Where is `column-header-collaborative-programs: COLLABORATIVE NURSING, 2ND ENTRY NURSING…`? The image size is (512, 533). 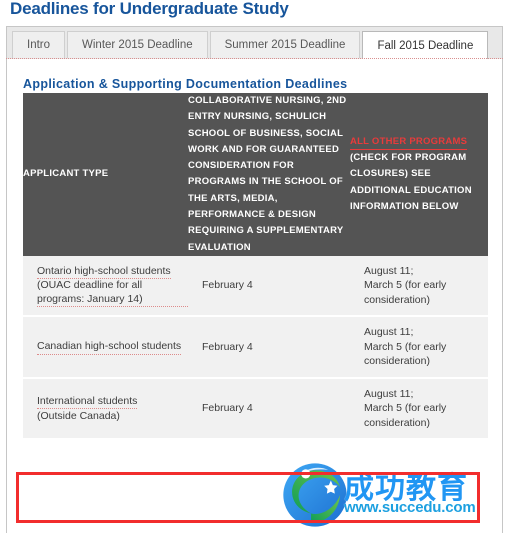 column-header-collaborative-programs: COLLABORATIVE NURSING, 2ND ENTRY NURSING… is located at coordinates (269, 174).